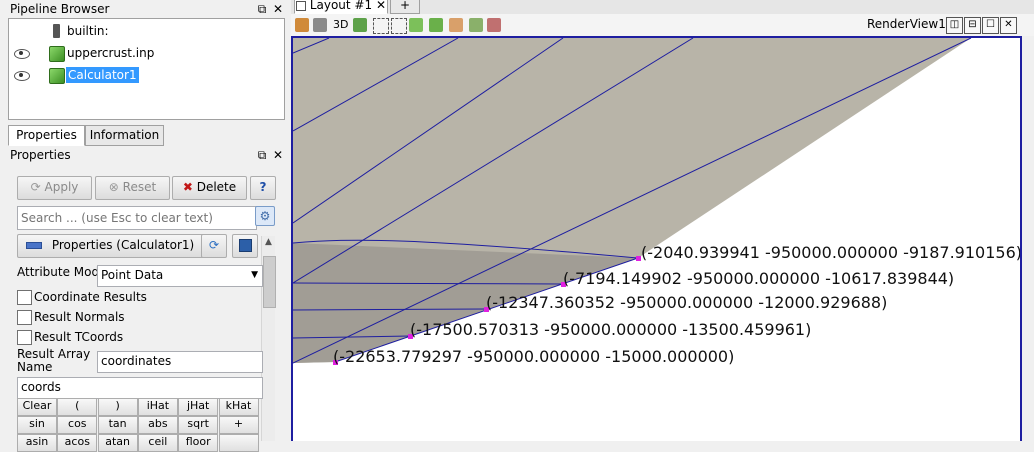 This screenshot has width=1034, height=452. I want to click on save-icon, so click(245, 245).